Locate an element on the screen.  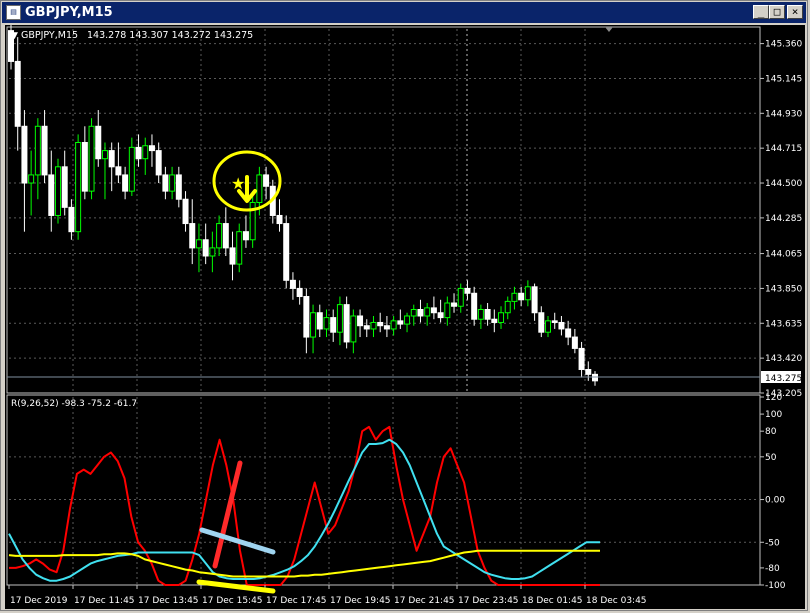
price-label: 144.715 is located at coordinates (783, 149).